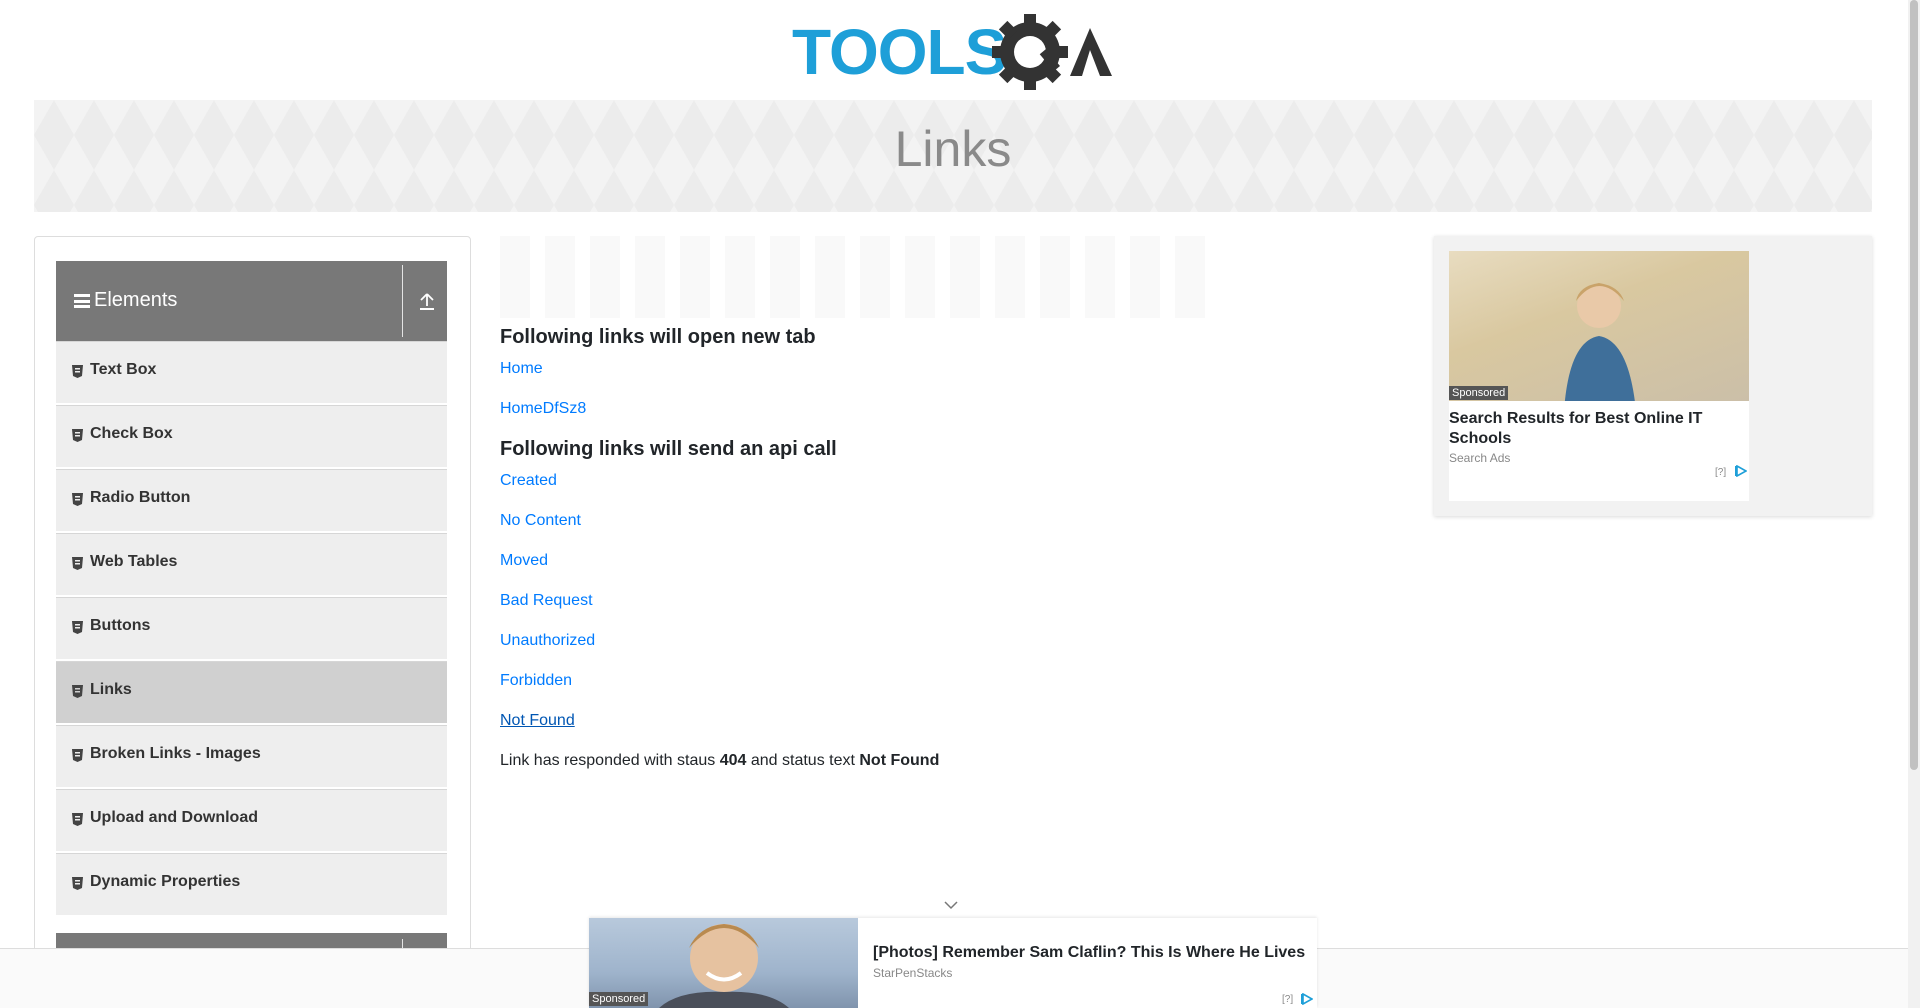 The width and height of the screenshot is (1920, 1008). What do you see at coordinates (82, 301) in the screenshot?
I see `hamburger-icon` at bounding box center [82, 301].